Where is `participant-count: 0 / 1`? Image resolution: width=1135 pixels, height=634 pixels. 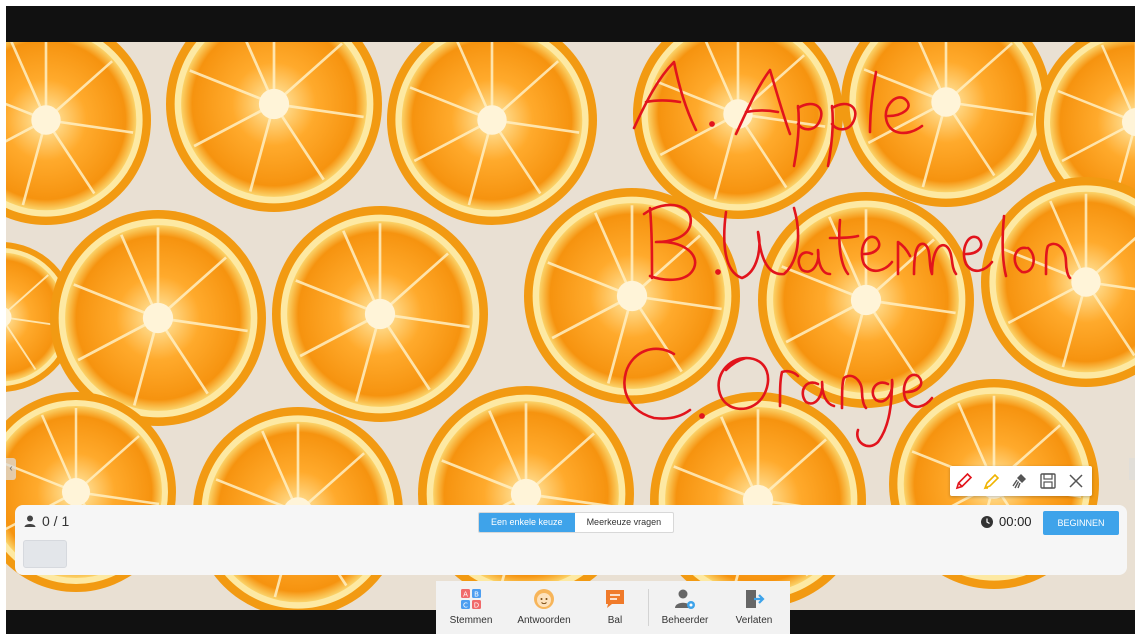 participant-count: 0 / 1 is located at coordinates (46, 521).